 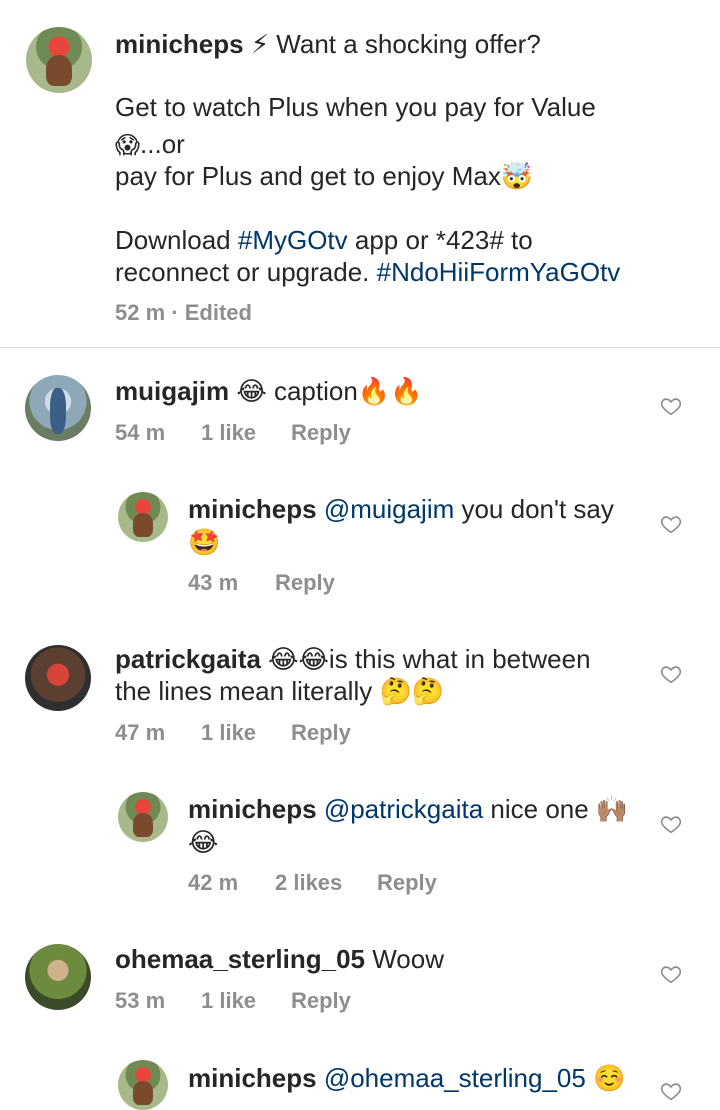 I want to click on comment-text: muigajim 😂 caption🔥🔥, so click(x=269, y=391).